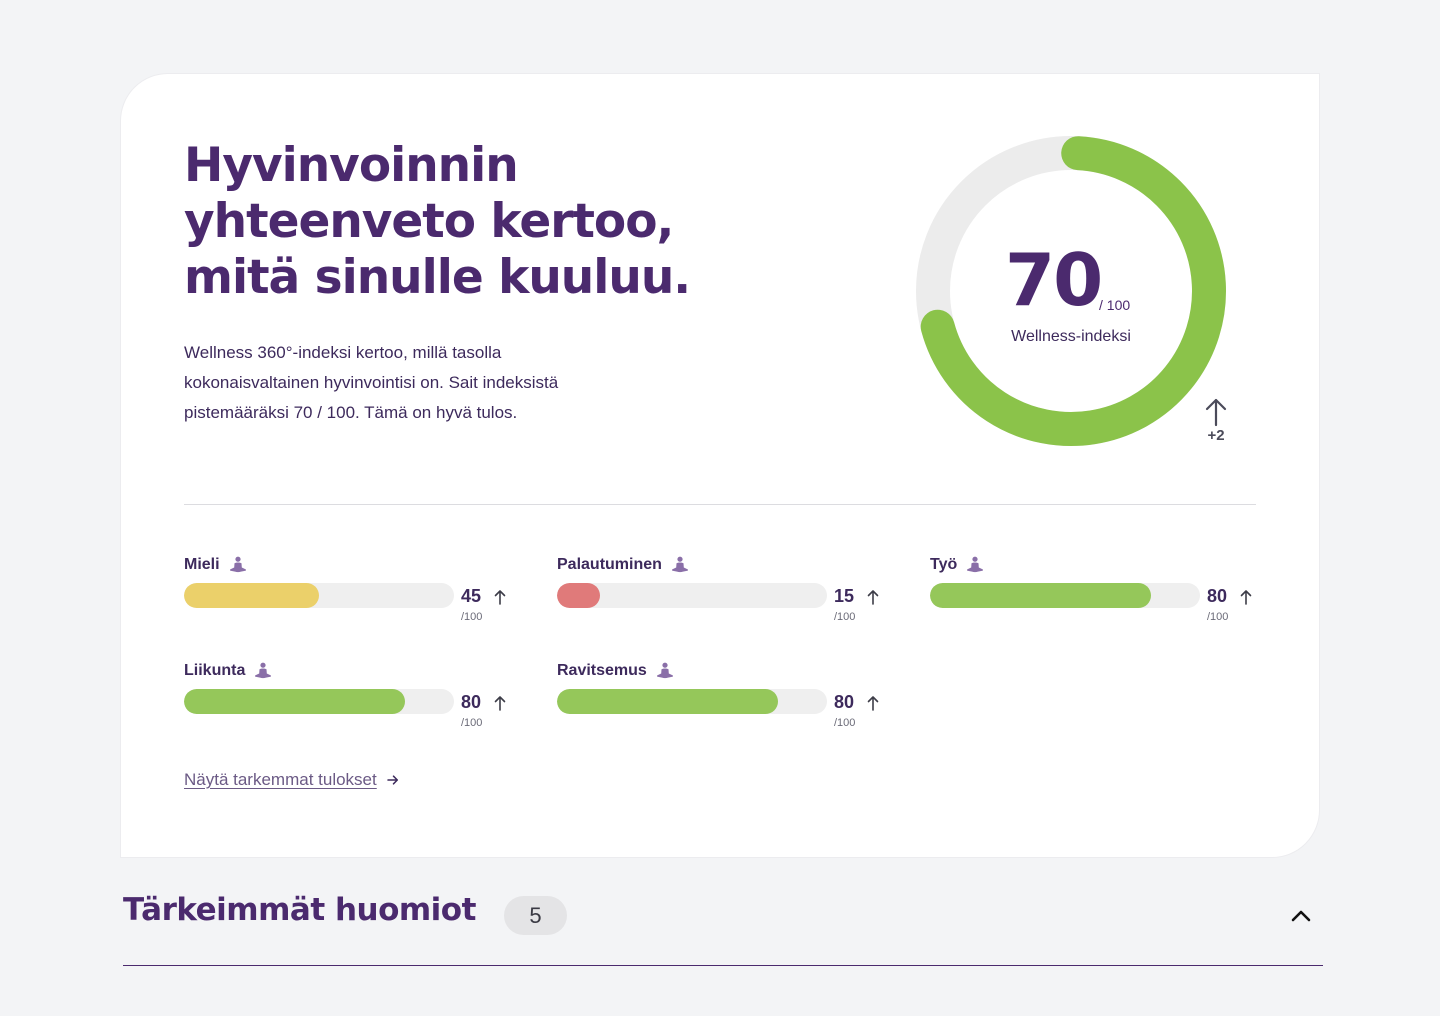 This screenshot has width=1440, height=1016. I want to click on highlights-title: Tärkeimmät huomiot, so click(299, 910).